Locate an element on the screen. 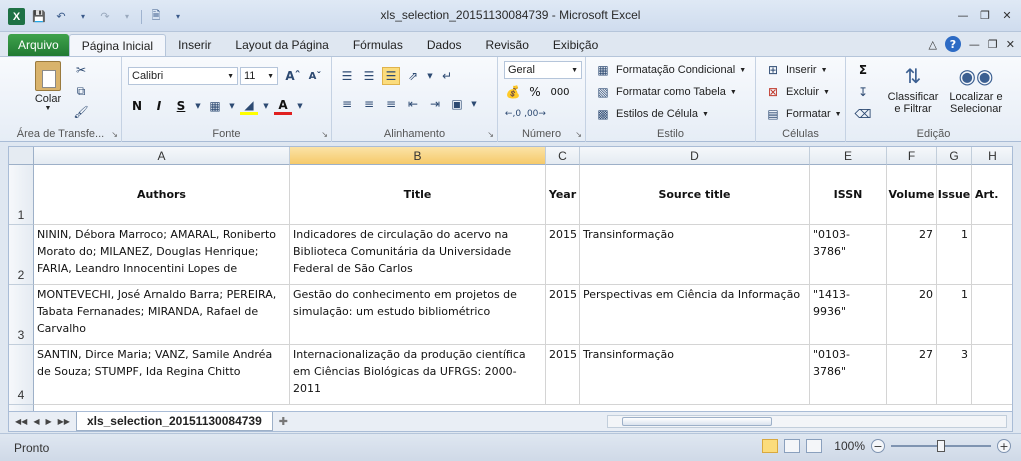 The image size is (1021, 461). underline-button: S is located at coordinates (181, 106).